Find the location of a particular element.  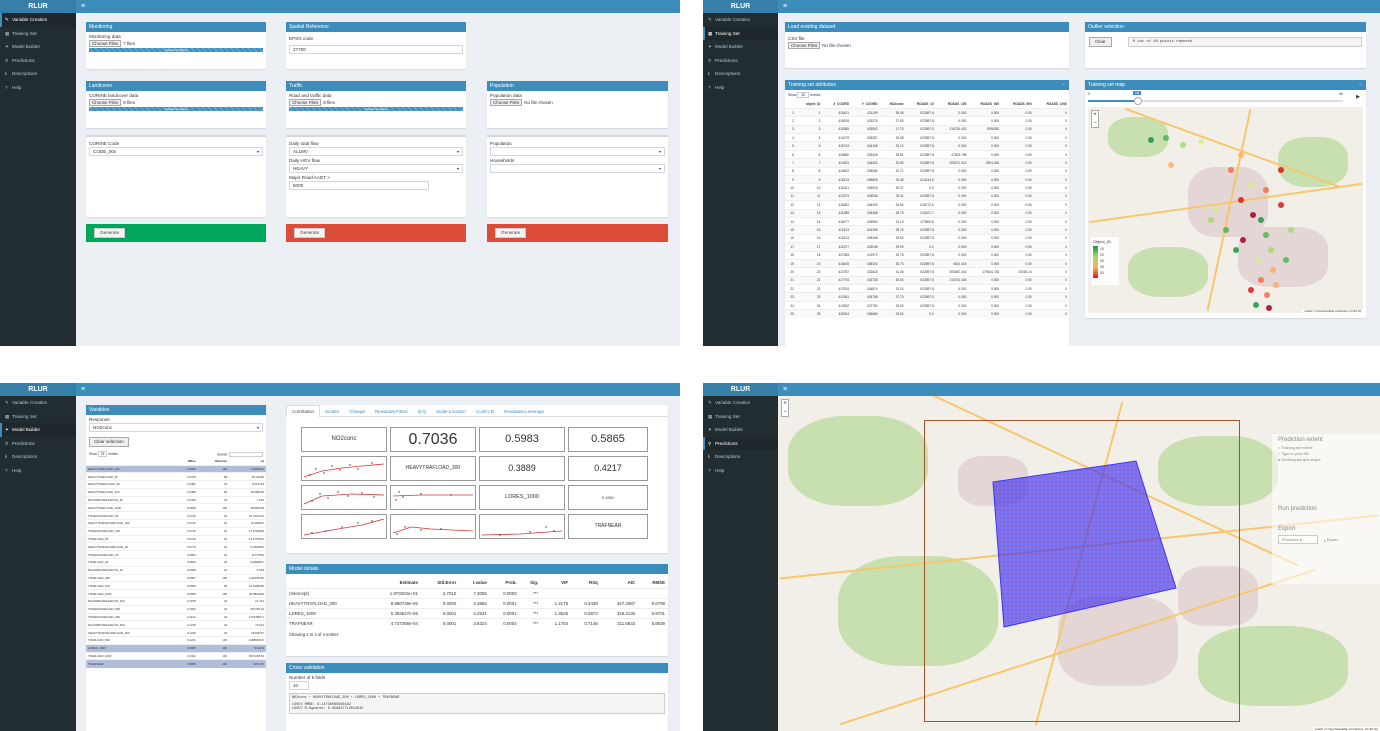

tab-residuals-leverage: Residuals-Leverage is located at coordinates (524, 411).